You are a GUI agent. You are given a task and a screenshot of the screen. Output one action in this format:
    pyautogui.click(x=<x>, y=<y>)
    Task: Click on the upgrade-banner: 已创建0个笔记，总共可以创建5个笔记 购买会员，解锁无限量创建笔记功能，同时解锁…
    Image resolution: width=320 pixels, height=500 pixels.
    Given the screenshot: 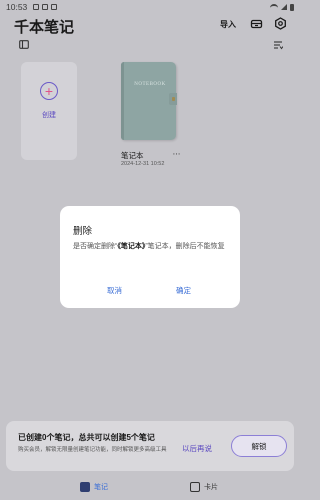 What is the action you would take?
    pyautogui.click(x=150, y=446)
    